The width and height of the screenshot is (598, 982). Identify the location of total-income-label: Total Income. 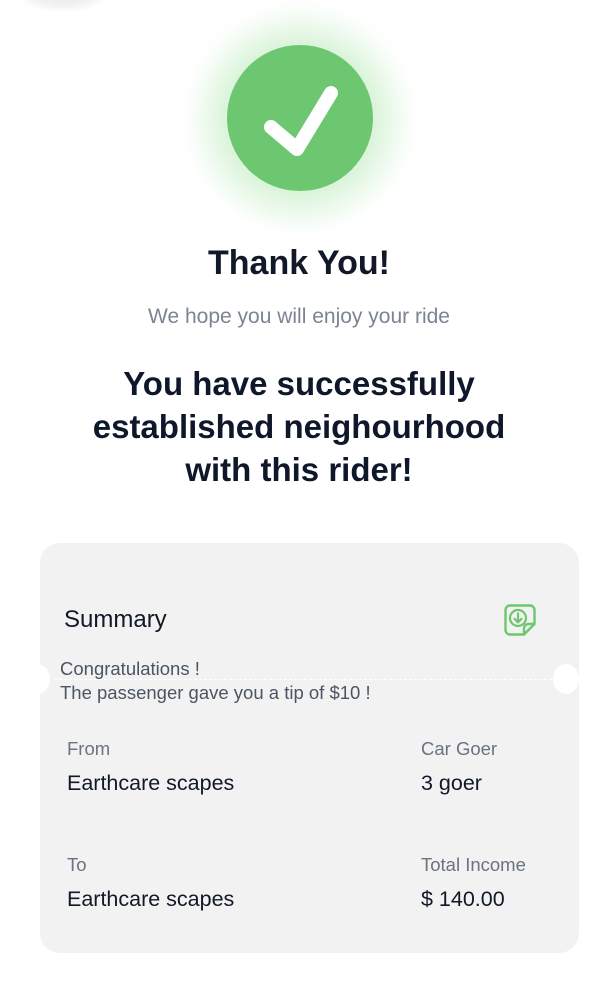
(473, 864).